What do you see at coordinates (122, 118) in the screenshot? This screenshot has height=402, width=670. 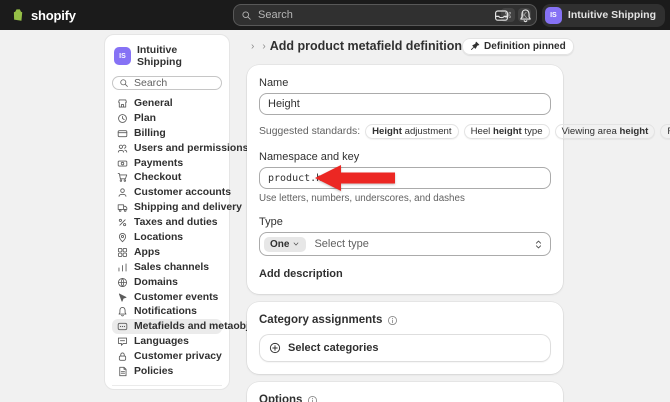 I see `plan-icon` at bounding box center [122, 118].